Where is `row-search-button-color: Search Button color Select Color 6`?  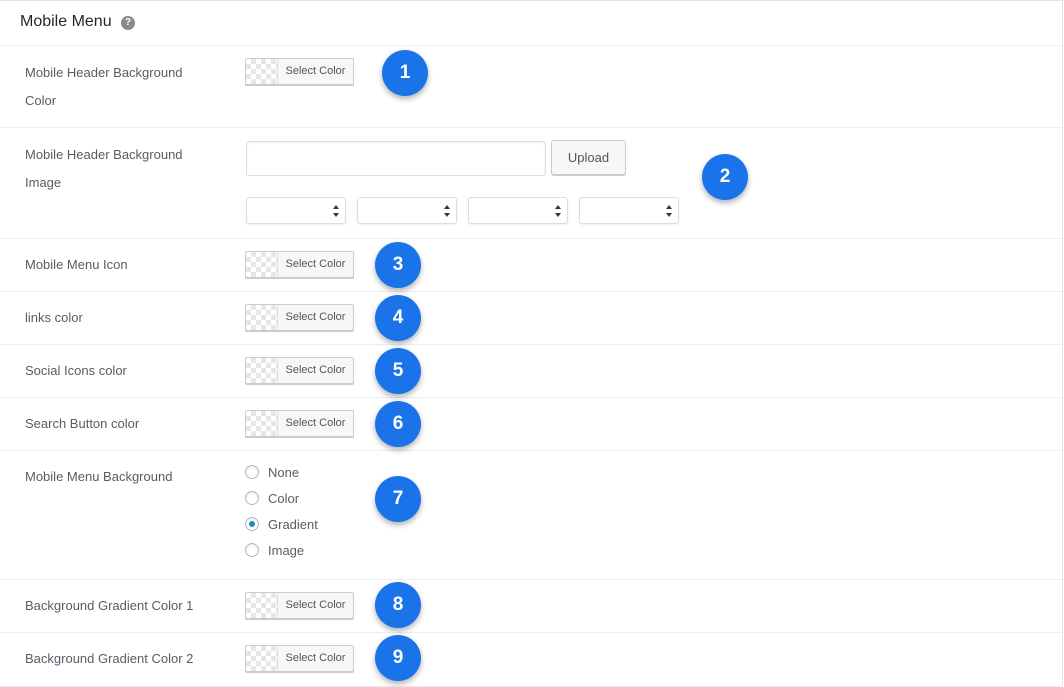
row-search-button-color: Search Button color Select Color 6 is located at coordinates (531, 424).